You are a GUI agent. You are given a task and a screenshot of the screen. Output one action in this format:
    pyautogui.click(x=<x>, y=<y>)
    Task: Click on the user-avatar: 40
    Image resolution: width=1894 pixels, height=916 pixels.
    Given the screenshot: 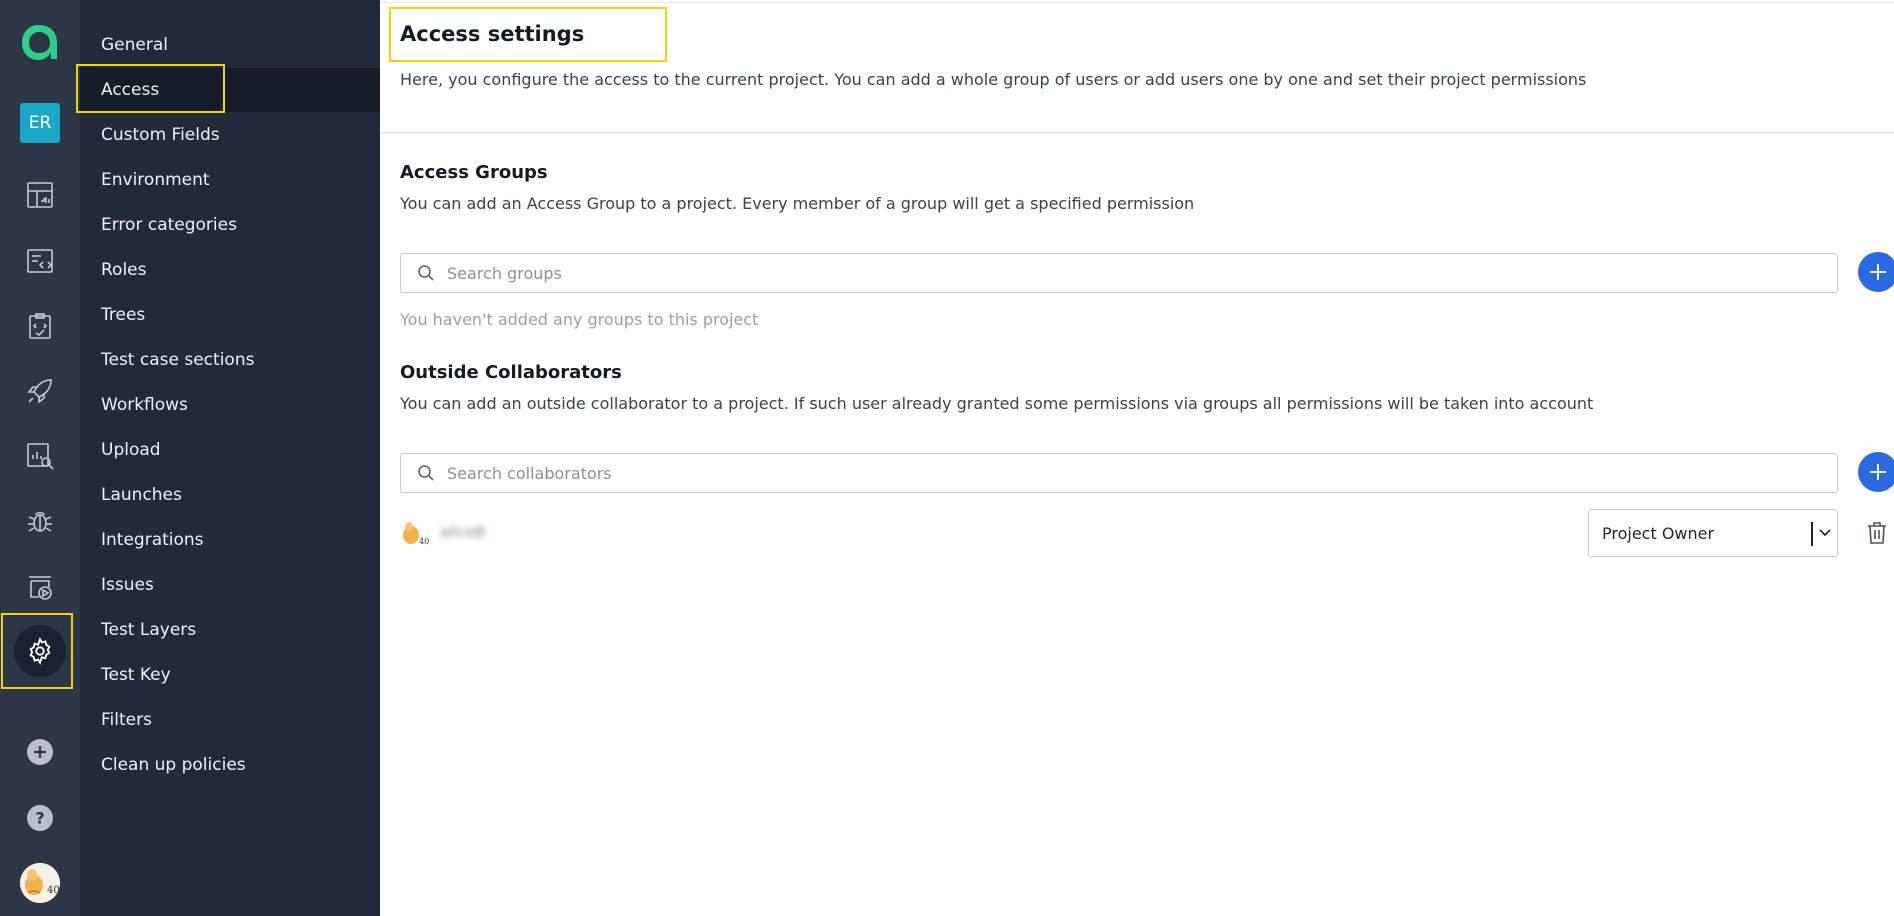 What is the action you would take?
    pyautogui.click(x=40, y=883)
    